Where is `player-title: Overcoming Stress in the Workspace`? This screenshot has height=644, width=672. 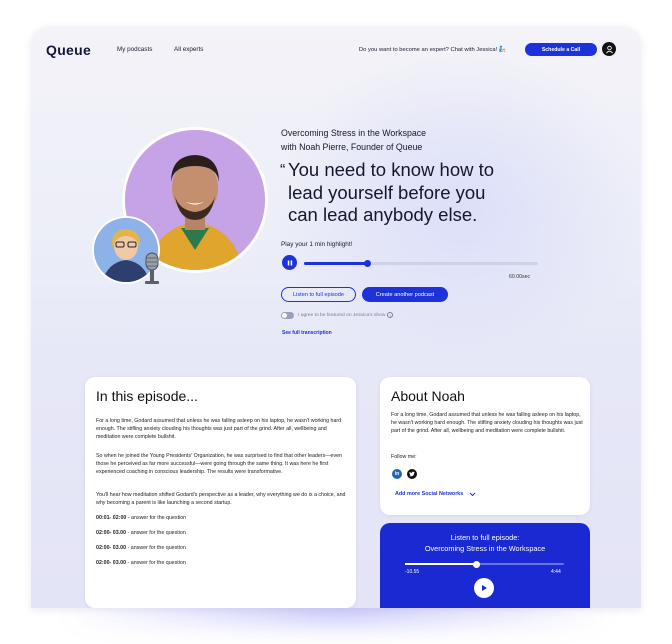 player-title: Overcoming Stress in the Workspace is located at coordinates (485, 548).